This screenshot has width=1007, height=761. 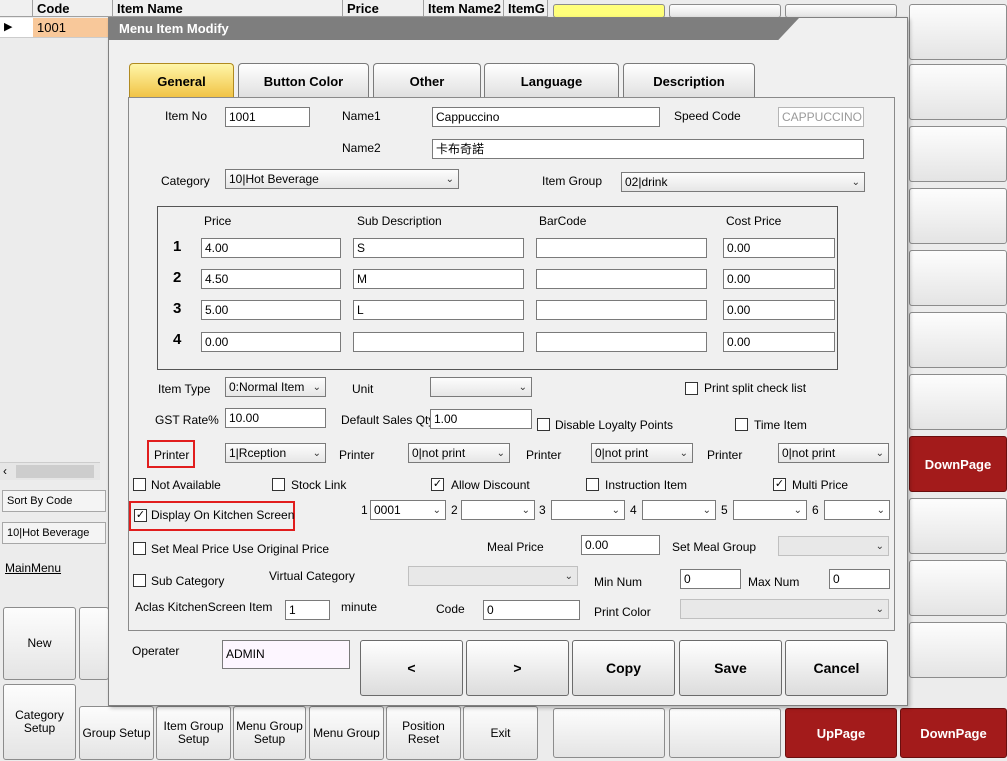 What do you see at coordinates (464, 8) in the screenshot?
I see `grid-header-item-name2: Item Name2` at bounding box center [464, 8].